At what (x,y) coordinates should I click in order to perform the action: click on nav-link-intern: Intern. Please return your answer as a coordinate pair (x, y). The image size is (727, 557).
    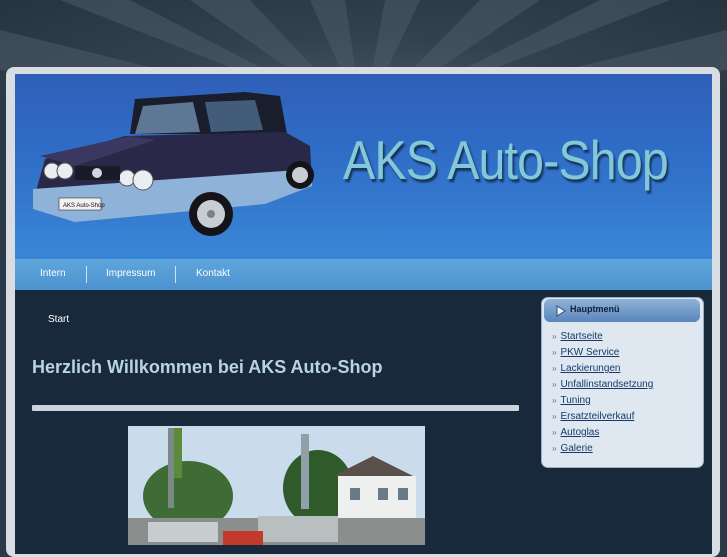
    Looking at the image, I should click on (53, 273).